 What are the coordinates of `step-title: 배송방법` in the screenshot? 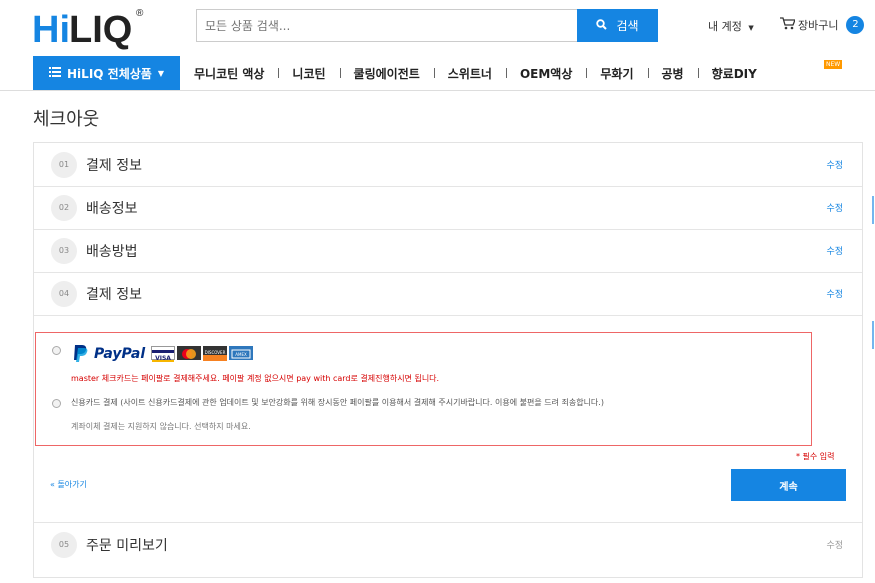 It's located at (112, 252).